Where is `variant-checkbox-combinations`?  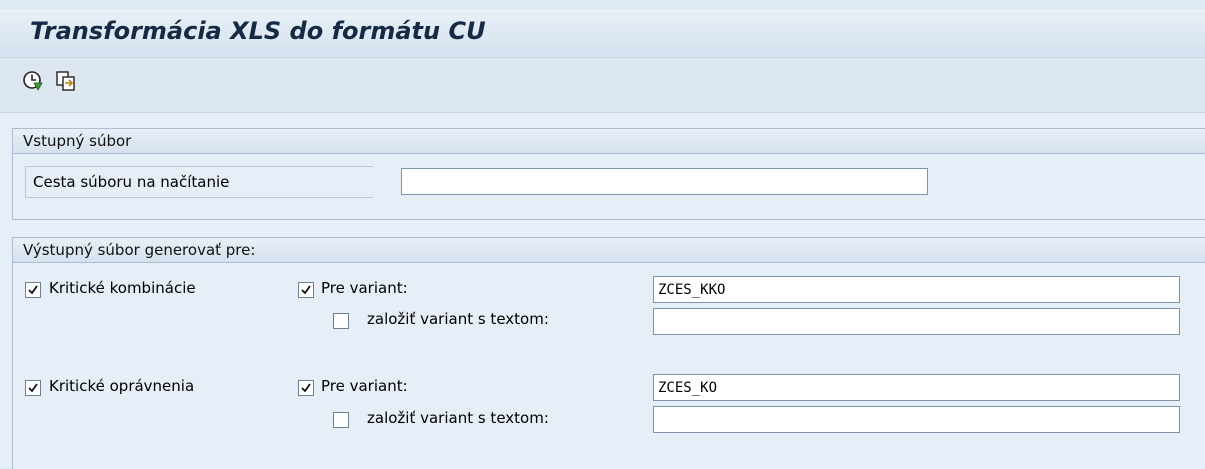 variant-checkbox-combinations is located at coordinates (306, 290).